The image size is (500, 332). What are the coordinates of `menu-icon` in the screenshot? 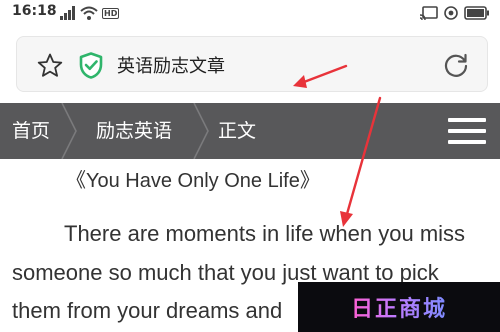 It's located at (467, 131).